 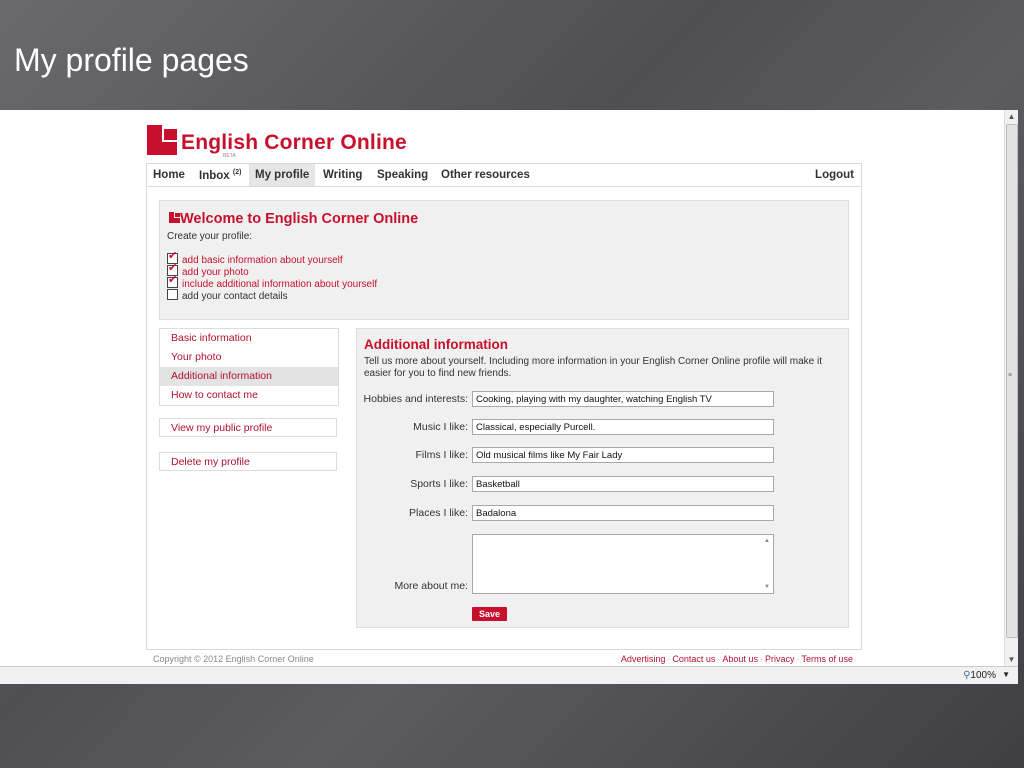 I want to click on zoom-control: ⚲100%, so click(x=979, y=675).